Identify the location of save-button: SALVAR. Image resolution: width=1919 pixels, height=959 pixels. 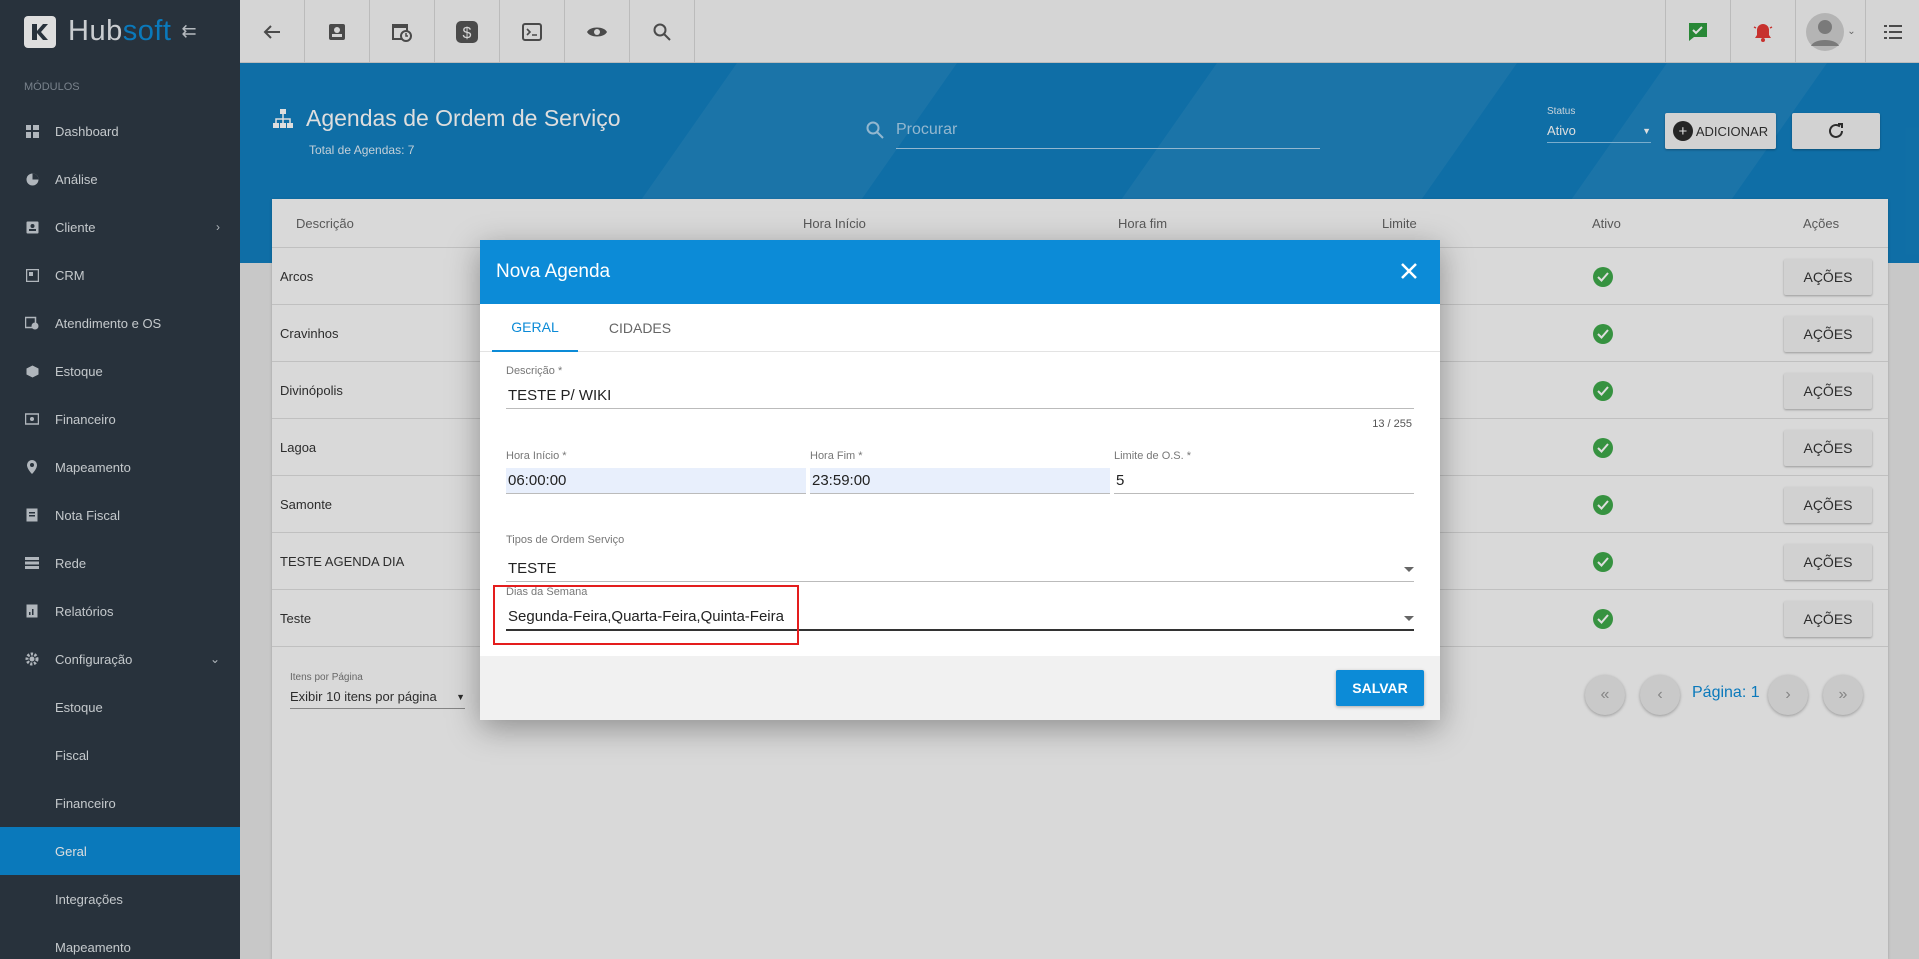
(1380, 688).